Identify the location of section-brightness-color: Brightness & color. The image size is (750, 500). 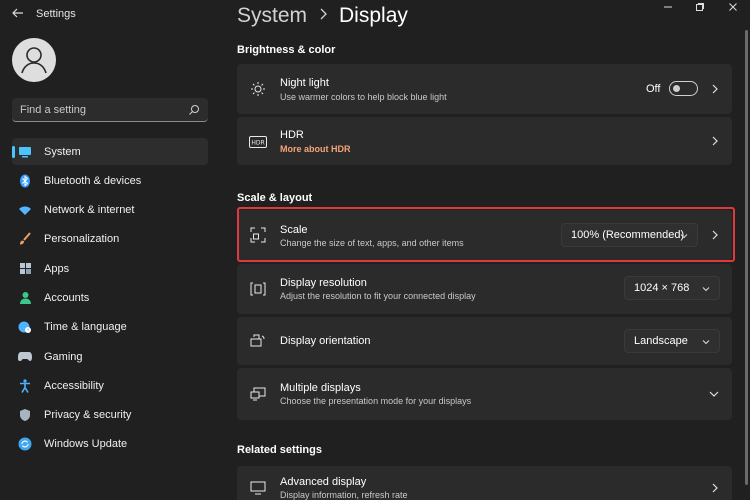
(286, 50).